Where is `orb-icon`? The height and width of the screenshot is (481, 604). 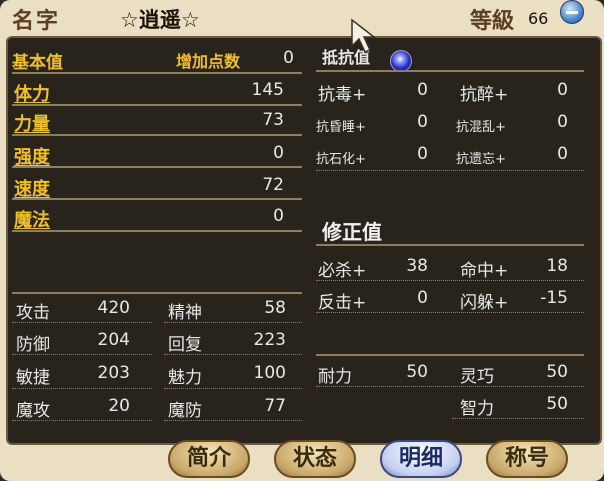
orb-icon is located at coordinates (401, 61).